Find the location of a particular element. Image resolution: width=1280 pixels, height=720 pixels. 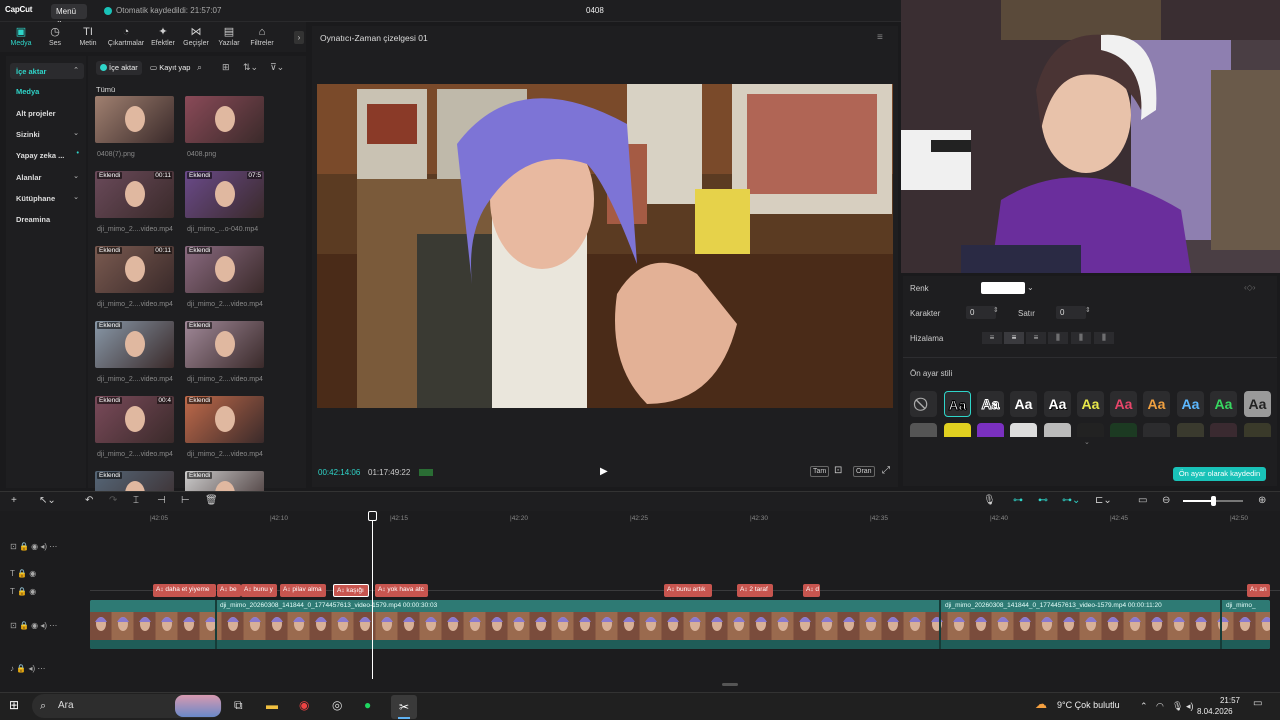

import-button: İçe aktar is located at coordinates (119, 68).